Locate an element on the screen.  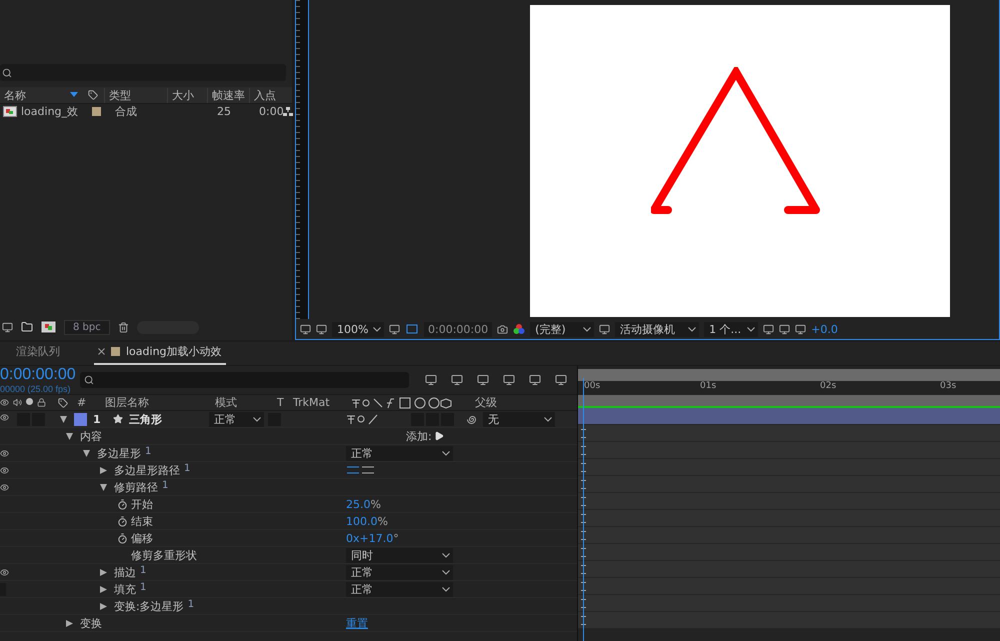
property-name: 偏移 is located at coordinates (142, 538).